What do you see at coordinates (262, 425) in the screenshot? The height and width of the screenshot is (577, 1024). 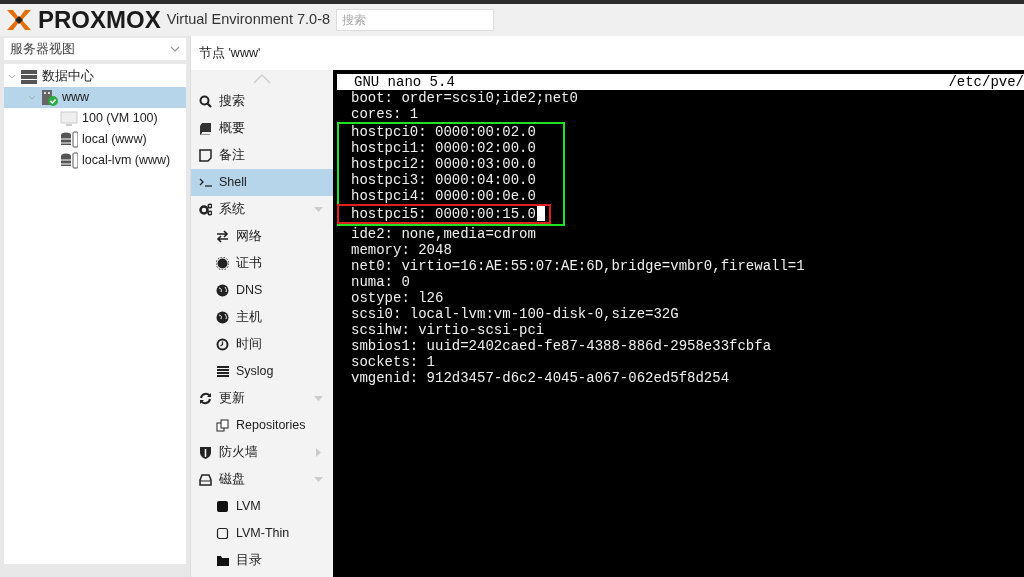 I see `nav-item: Repositories` at bounding box center [262, 425].